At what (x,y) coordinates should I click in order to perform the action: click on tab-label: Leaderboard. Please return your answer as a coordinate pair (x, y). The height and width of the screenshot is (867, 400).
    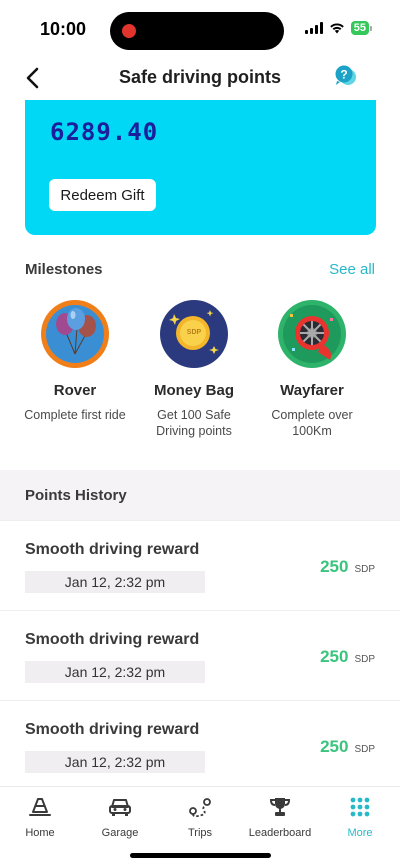
    Looking at the image, I should click on (280, 833).